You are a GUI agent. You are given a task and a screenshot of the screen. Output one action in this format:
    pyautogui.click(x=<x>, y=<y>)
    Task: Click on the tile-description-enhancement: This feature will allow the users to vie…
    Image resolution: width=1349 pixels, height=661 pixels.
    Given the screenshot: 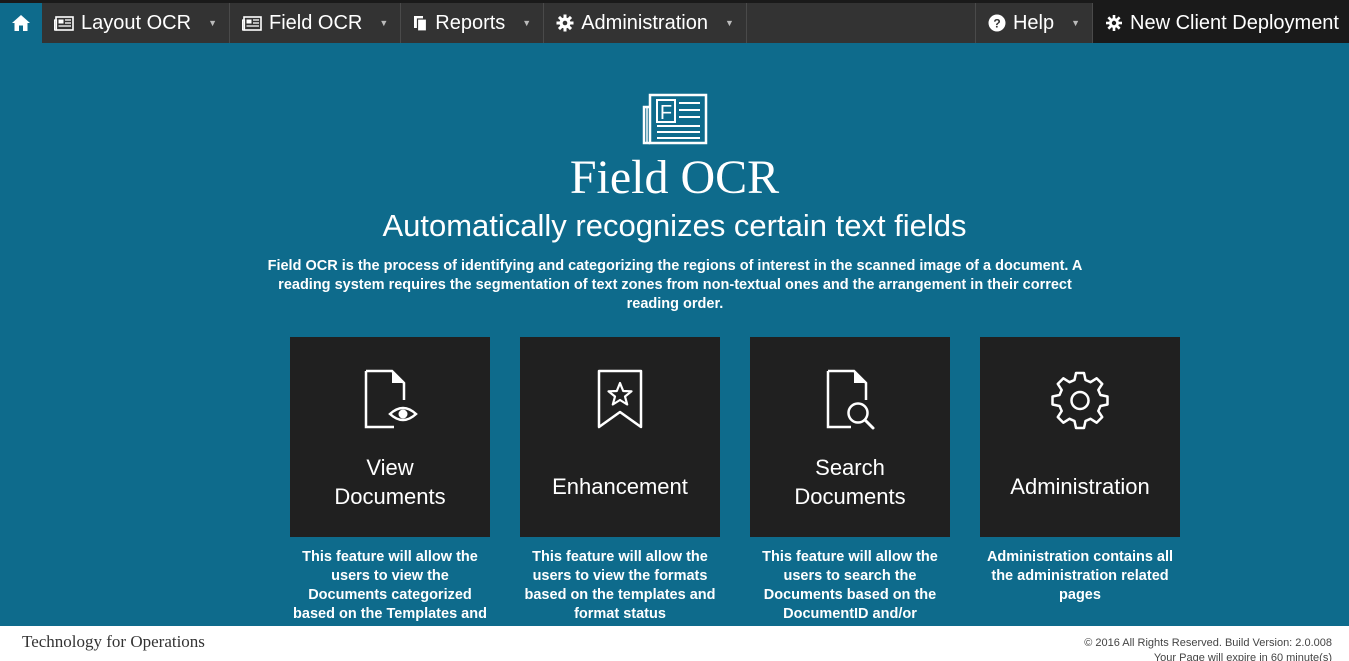 What is the action you would take?
    pyautogui.click(x=620, y=585)
    